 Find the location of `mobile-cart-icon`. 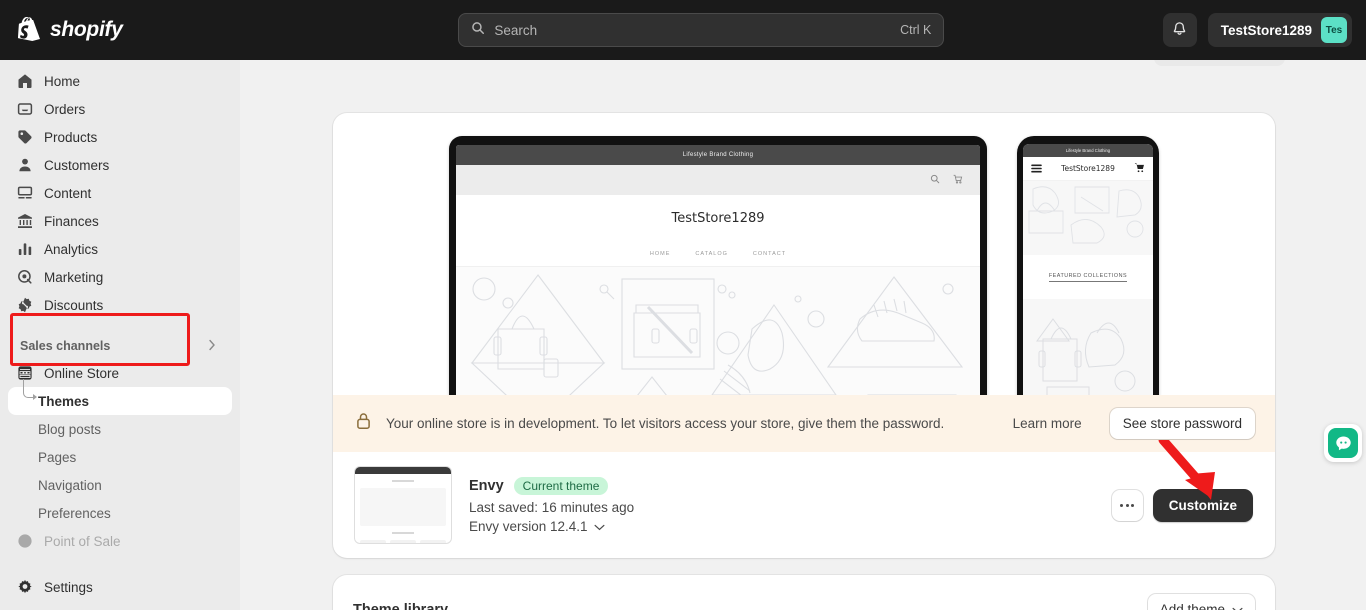

mobile-cart-icon is located at coordinates (1139, 169).